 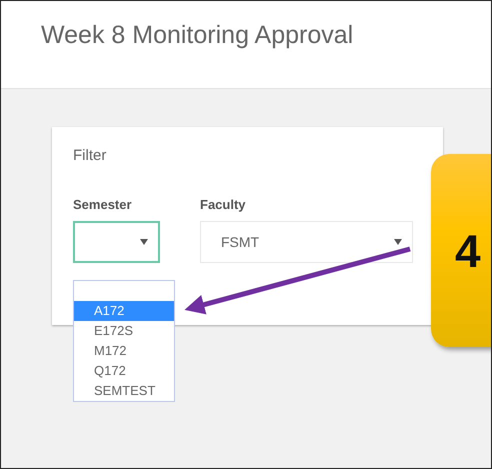 What do you see at coordinates (223, 204) in the screenshot?
I see `field-label: Faculty` at bounding box center [223, 204].